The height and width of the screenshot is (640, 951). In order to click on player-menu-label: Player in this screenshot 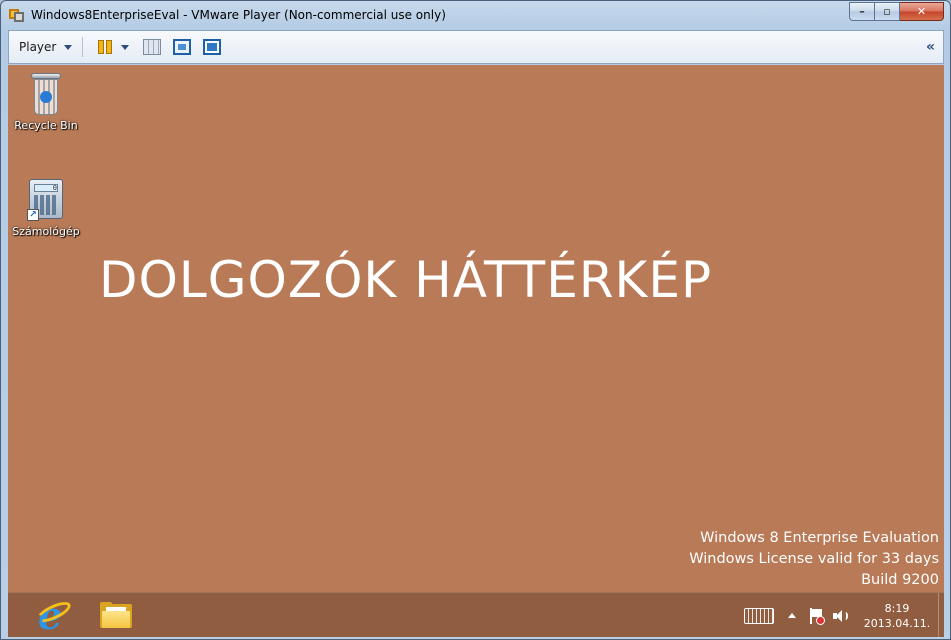, I will do `click(38, 47)`.